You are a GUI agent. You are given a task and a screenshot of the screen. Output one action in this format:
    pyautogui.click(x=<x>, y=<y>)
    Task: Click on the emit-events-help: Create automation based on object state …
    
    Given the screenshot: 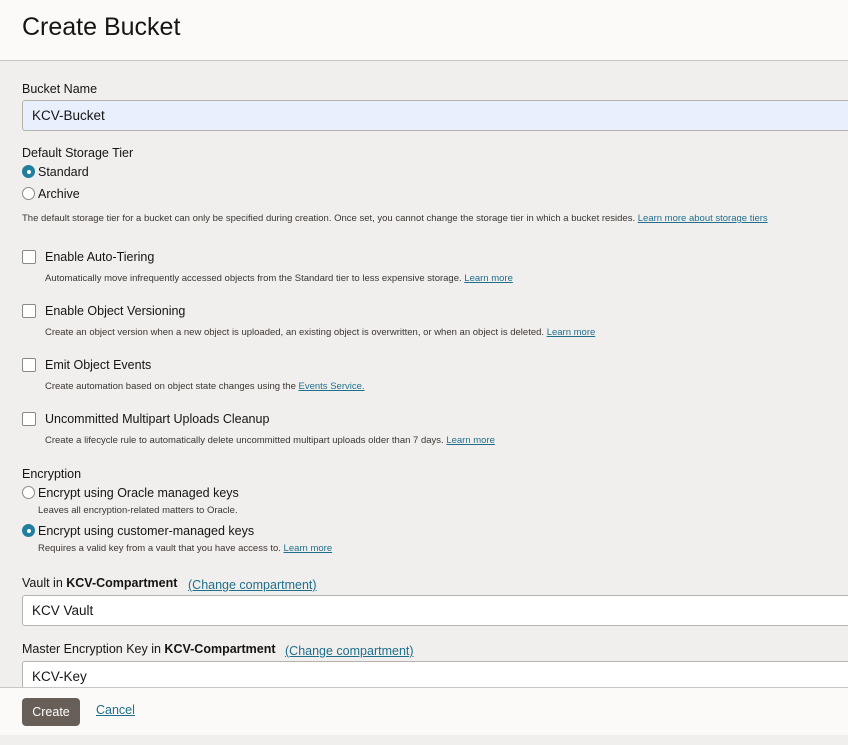 What is the action you would take?
    pyautogui.click(x=205, y=386)
    